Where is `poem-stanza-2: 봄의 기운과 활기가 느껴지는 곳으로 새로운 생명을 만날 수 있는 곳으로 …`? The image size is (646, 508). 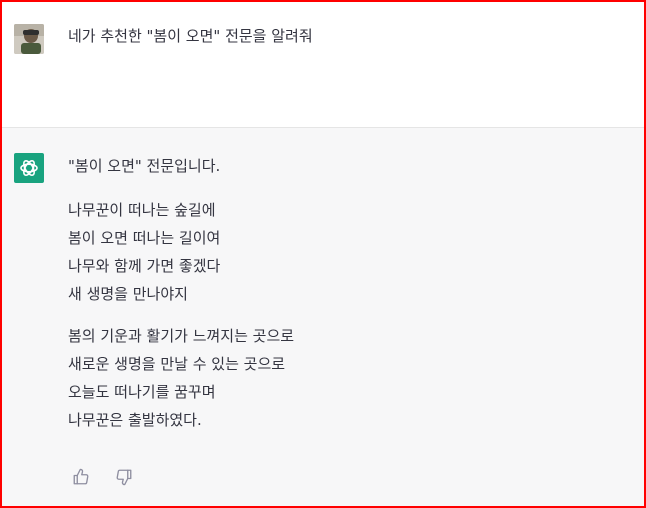 poem-stanza-2: 봄의 기운과 활기가 느껴지는 곳으로 새로운 생명을 만날 수 있는 곳으로 … is located at coordinates (181, 378).